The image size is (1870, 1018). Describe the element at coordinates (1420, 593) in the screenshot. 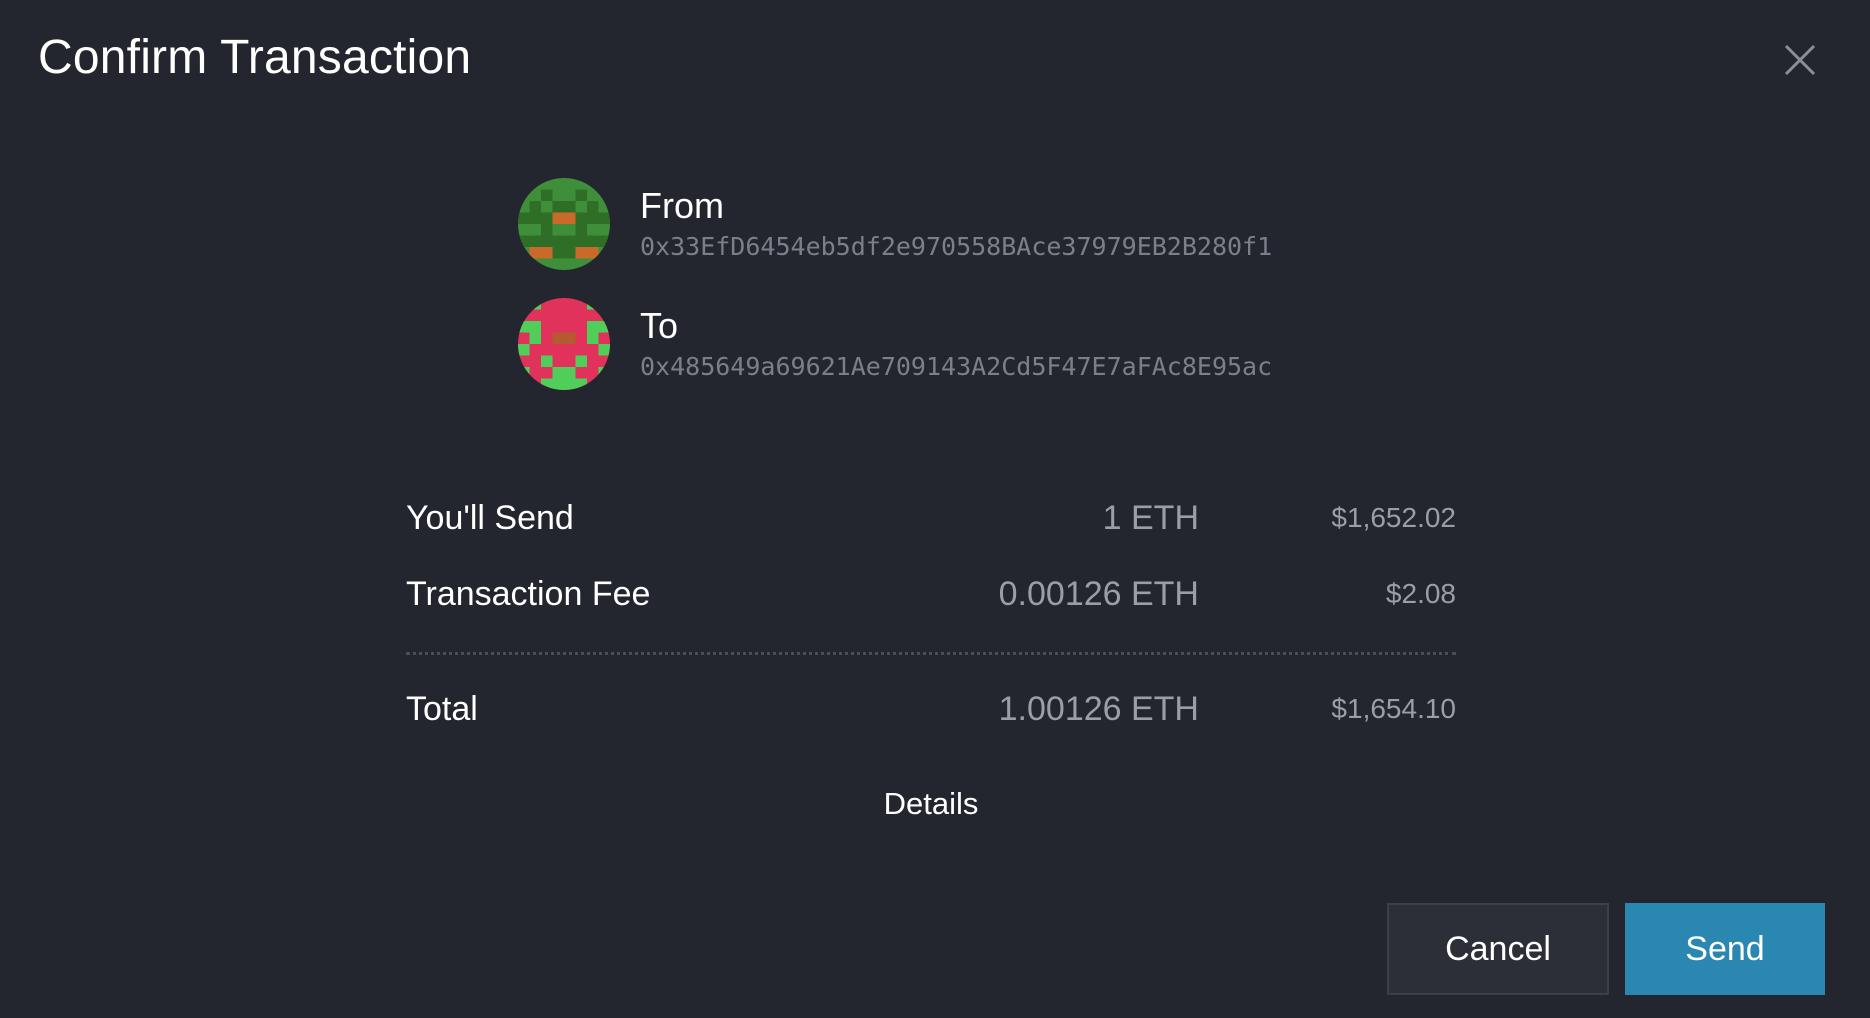

I see `fee-usd-amount: $2.08` at that location.